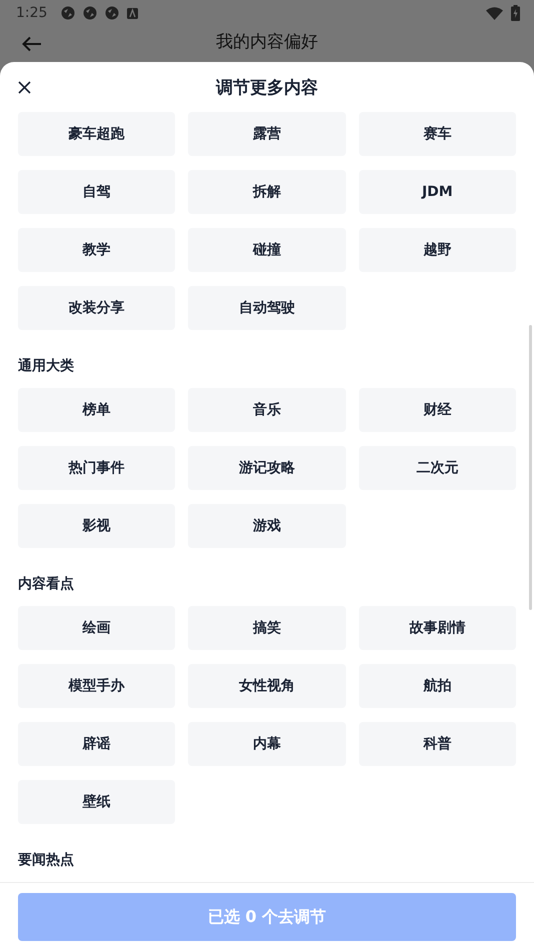  I want to click on category-tag: 女性视角, so click(267, 686).